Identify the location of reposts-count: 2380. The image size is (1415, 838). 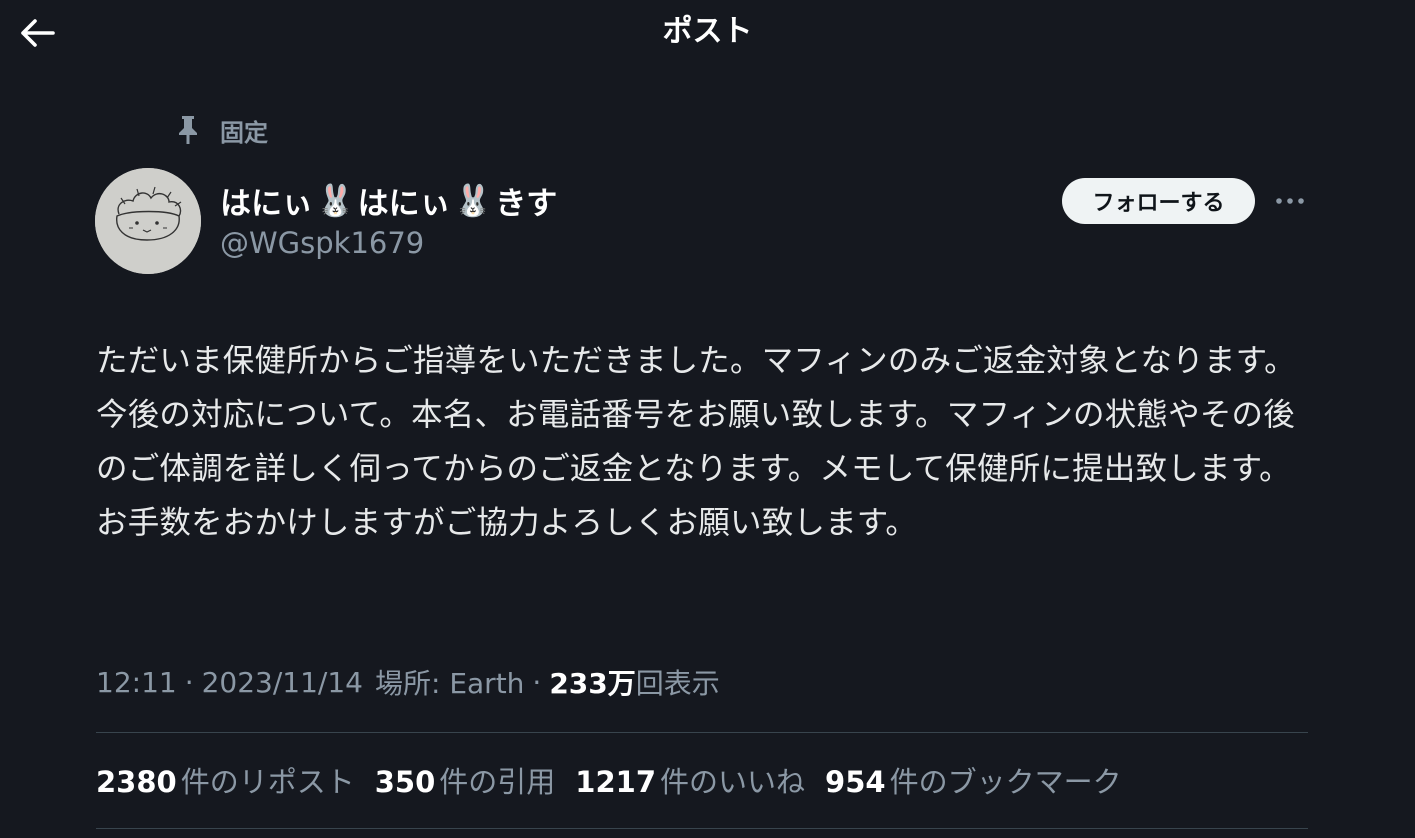
(136, 782).